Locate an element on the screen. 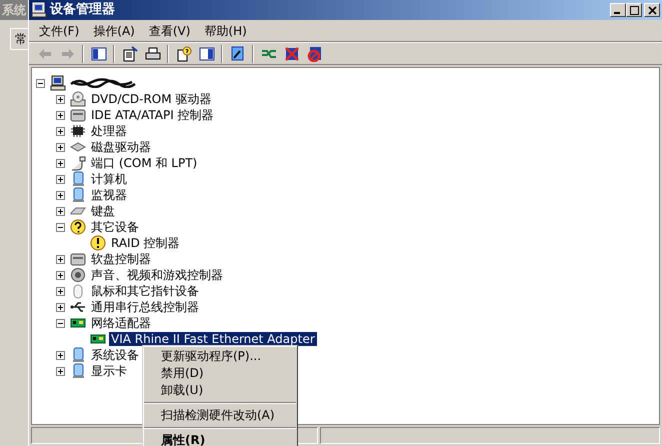 The image size is (662, 446). tree-item: IDE ATA/ATAPI 控制器 is located at coordinates (152, 115).